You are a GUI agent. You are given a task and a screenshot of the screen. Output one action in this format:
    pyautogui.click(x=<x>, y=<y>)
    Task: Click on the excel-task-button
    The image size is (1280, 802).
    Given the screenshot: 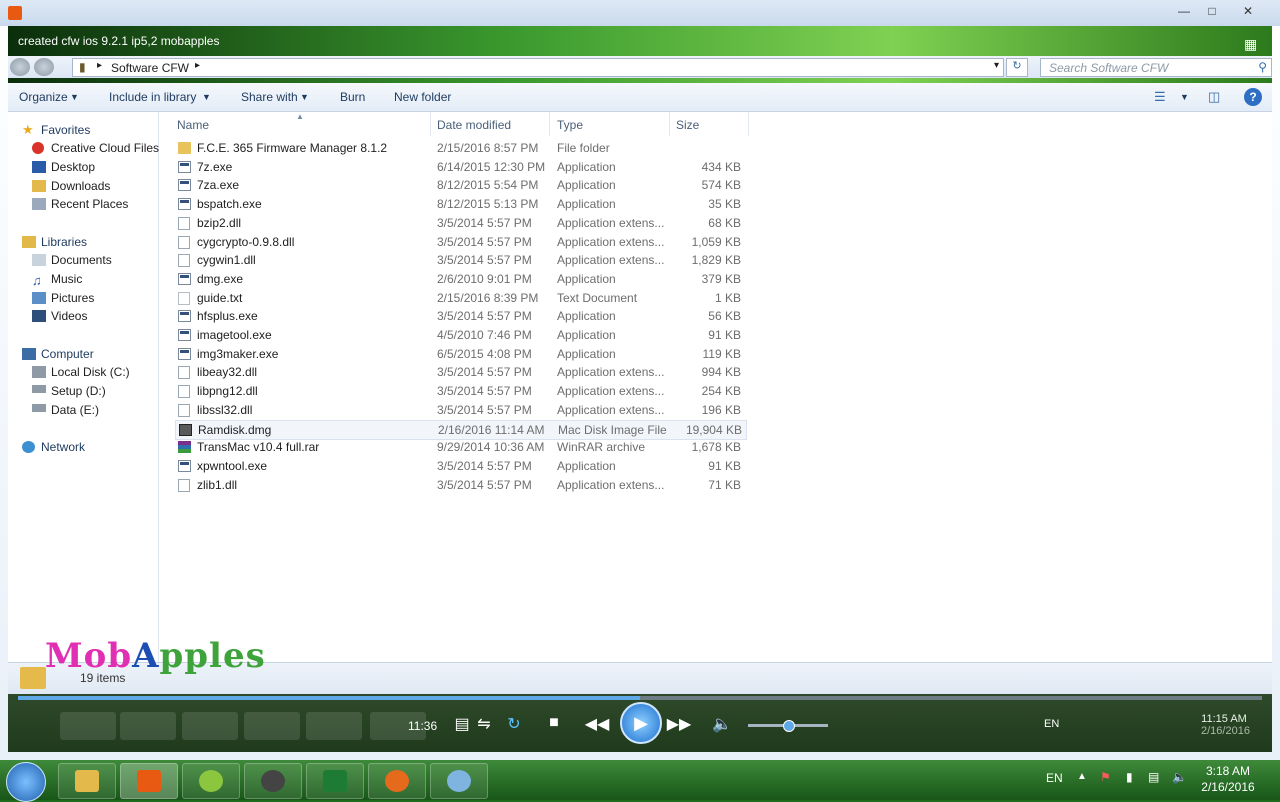 What is the action you would take?
    pyautogui.click(x=335, y=781)
    